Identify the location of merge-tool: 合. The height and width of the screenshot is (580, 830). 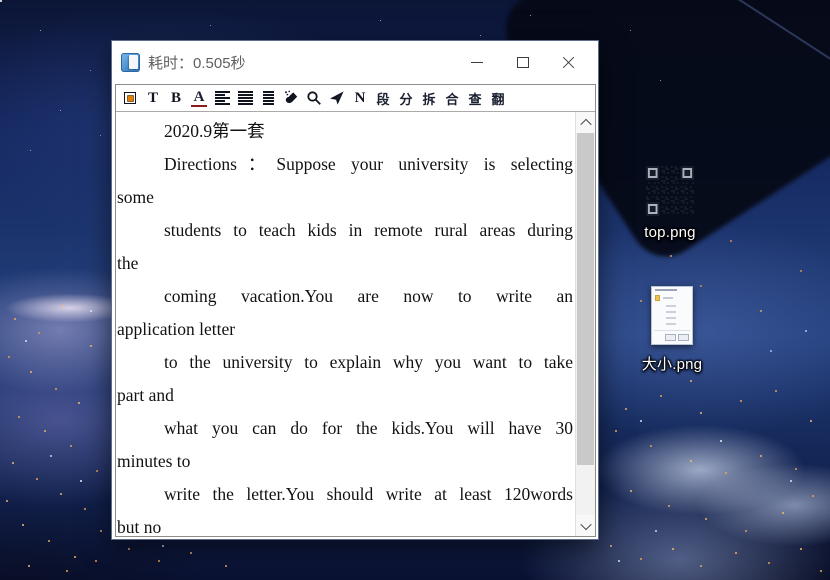
(452, 98).